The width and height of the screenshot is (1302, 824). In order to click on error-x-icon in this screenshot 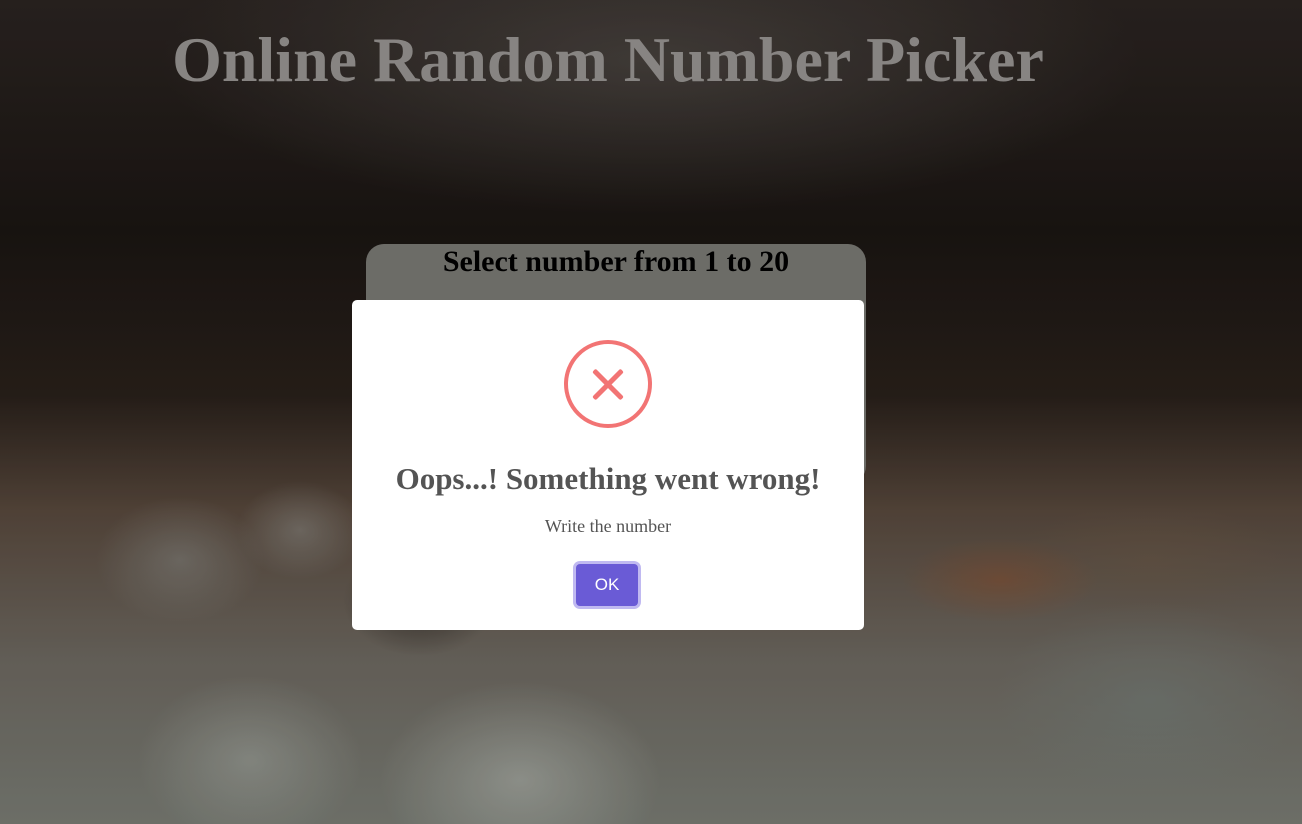, I will do `click(608, 384)`.